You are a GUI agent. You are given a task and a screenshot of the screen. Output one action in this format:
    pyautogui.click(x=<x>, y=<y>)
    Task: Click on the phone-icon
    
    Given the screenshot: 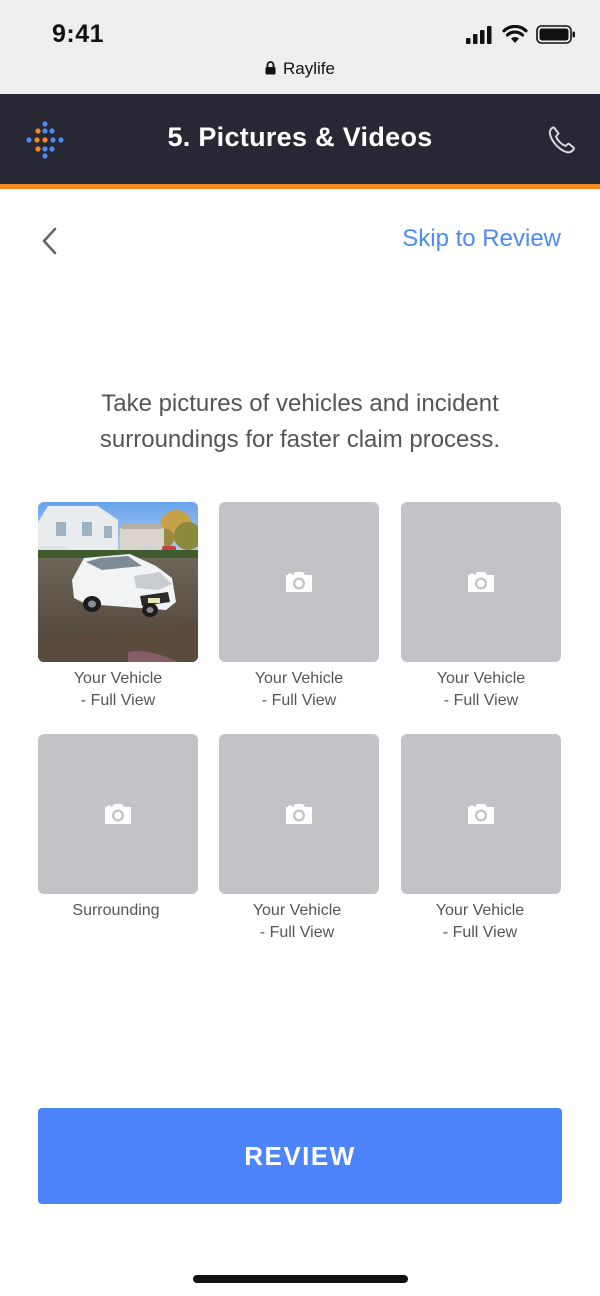 What is the action you would take?
    pyautogui.click(x=562, y=140)
    